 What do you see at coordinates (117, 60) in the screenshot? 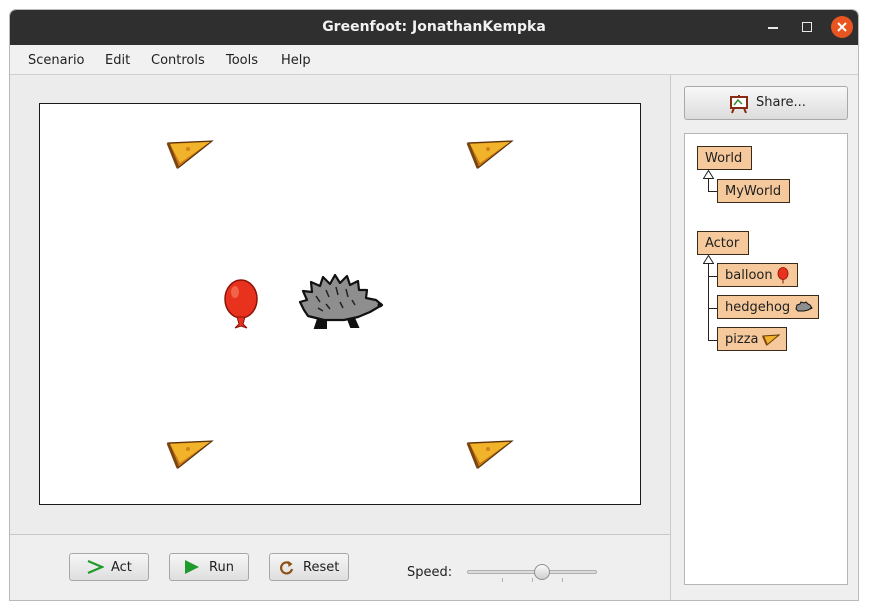
I see `menu-edit: Edit` at bounding box center [117, 60].